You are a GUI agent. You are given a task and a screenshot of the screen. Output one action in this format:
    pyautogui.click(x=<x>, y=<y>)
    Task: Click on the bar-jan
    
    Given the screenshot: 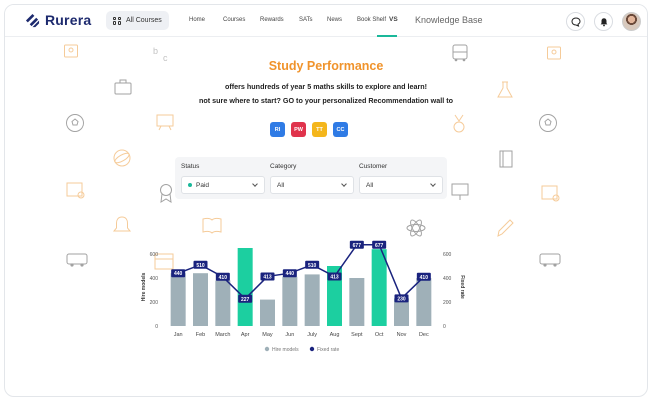 What is the action you would take?
    pyautogui.click(x=178, y=299)
    